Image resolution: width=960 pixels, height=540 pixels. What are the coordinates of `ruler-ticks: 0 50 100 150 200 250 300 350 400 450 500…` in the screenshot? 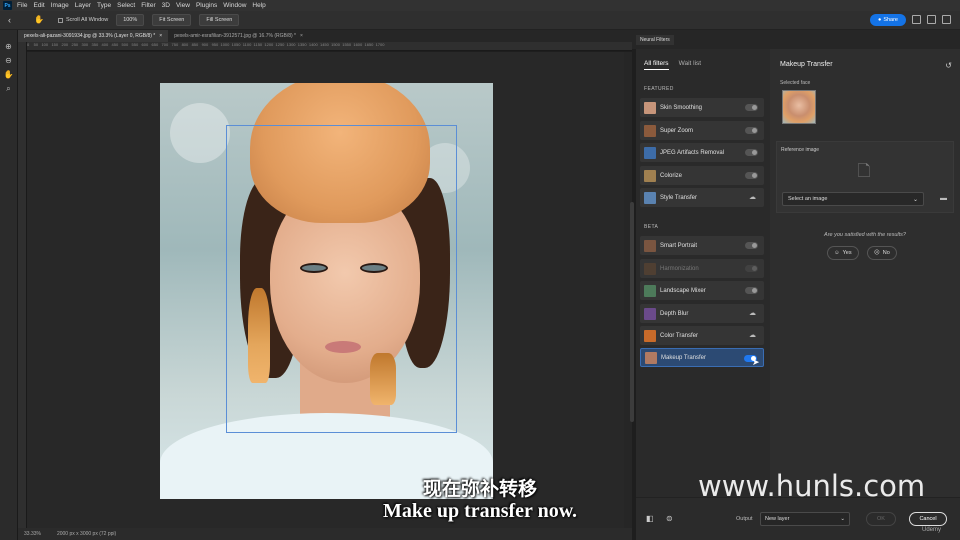 It's located at (206, 44).